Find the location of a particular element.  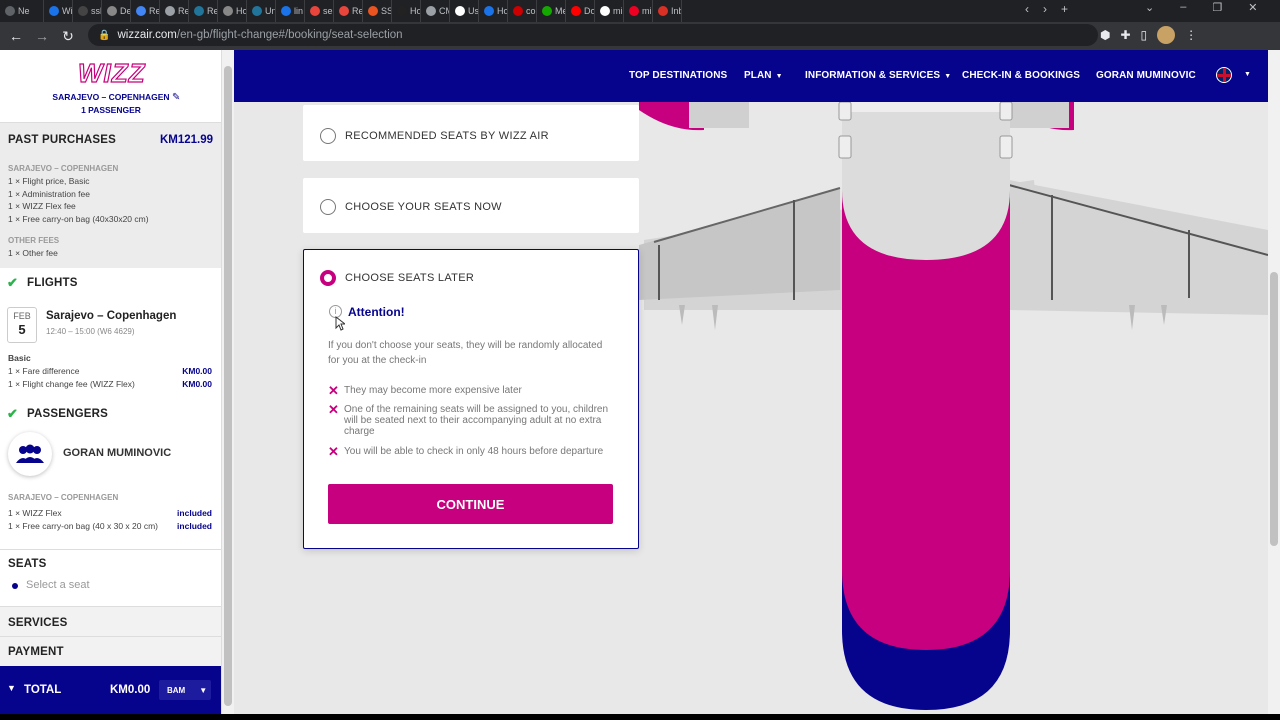

tab-scroll-right-icon: › is located at coordinates (1045, 9).